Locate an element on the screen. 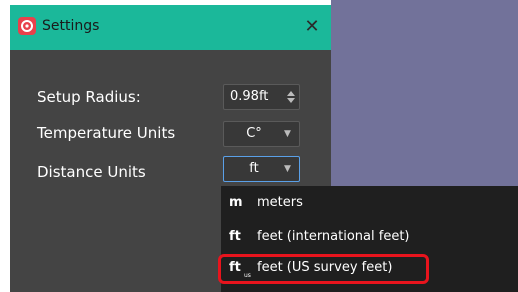 This screenshot has height=292, width=518. option-symbol: ft is located at coordinates (235, 236).